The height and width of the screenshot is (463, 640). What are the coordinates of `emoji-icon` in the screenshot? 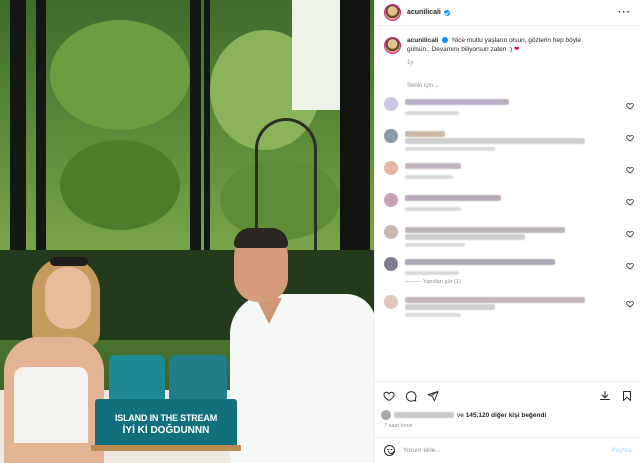 It's located at (389, 450).